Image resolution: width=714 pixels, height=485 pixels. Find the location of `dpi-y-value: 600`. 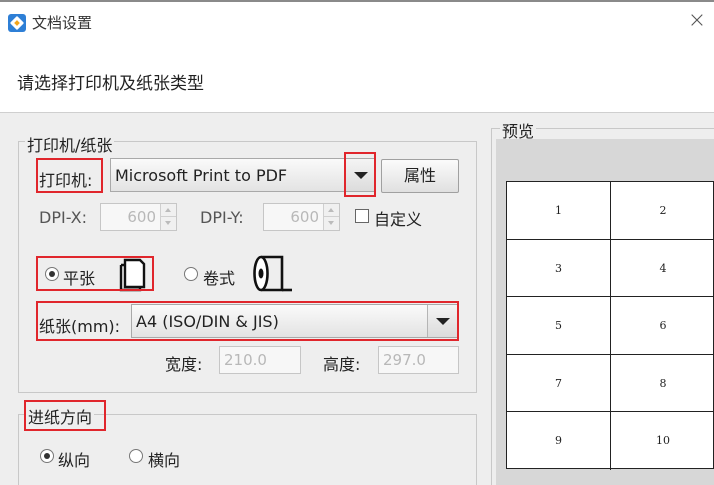

dpi-y-value: 600 is located at coordinates (304, 217).